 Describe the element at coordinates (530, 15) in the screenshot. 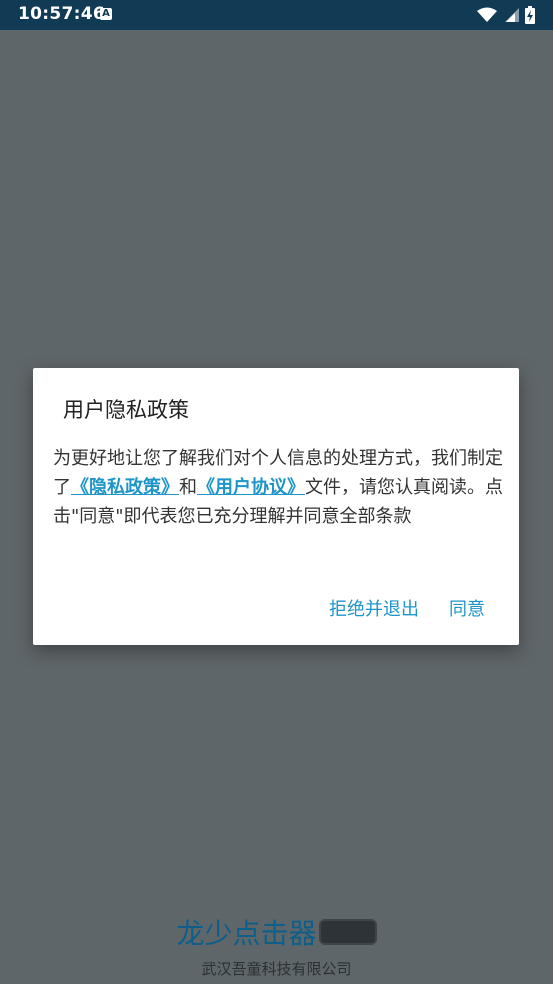

I see `battery-icon` at that location.